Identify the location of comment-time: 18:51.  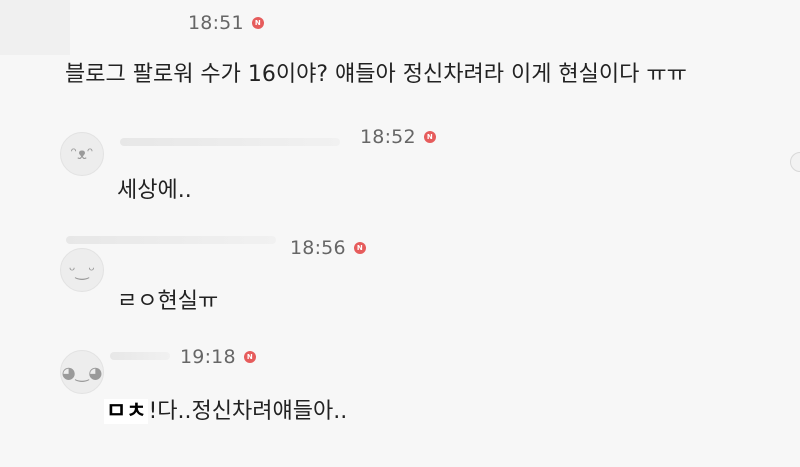
(216, 23).